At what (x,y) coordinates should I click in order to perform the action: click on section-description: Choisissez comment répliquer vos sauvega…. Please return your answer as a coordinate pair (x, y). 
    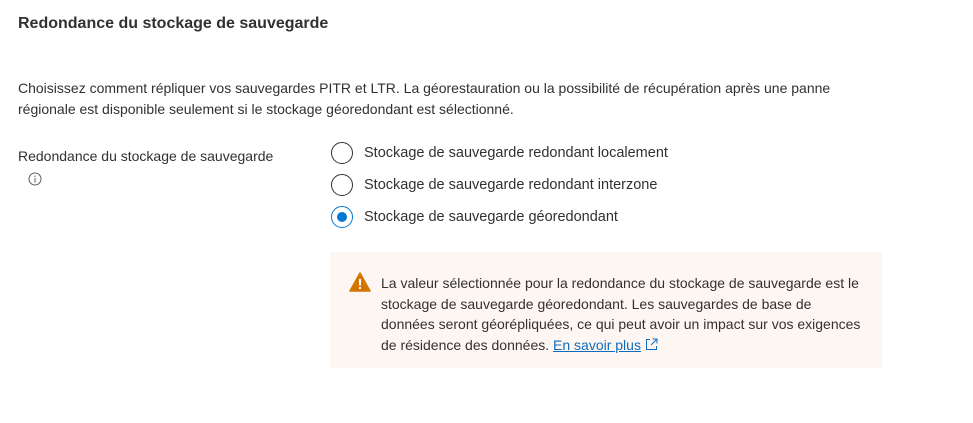
    Looking at the image, I should click on (424, 98).